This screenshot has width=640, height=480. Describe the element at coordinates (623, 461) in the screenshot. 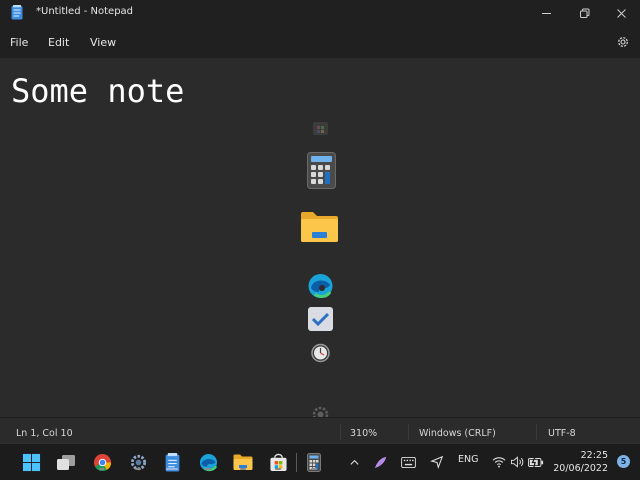

I see `notification-badge: 5` at that location.